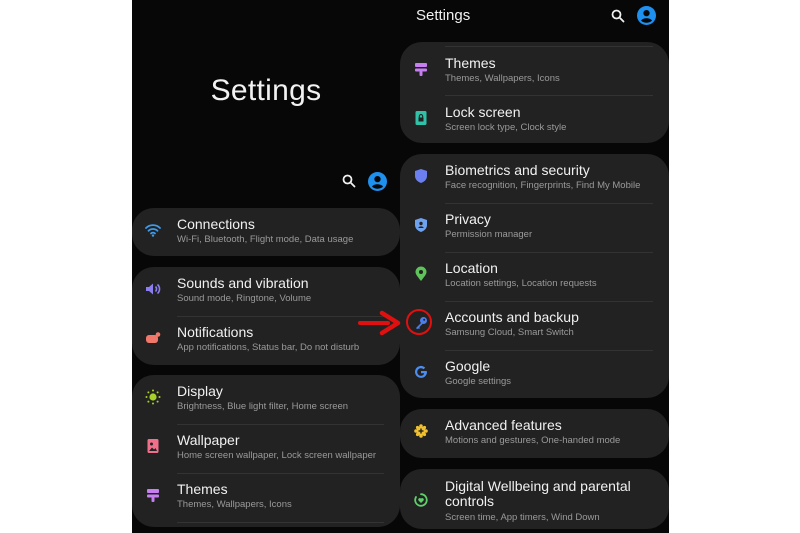  Describe the element at coordinates (489, 234) in the screenshot. I see `item-subtitle: Permission manager` at that location.